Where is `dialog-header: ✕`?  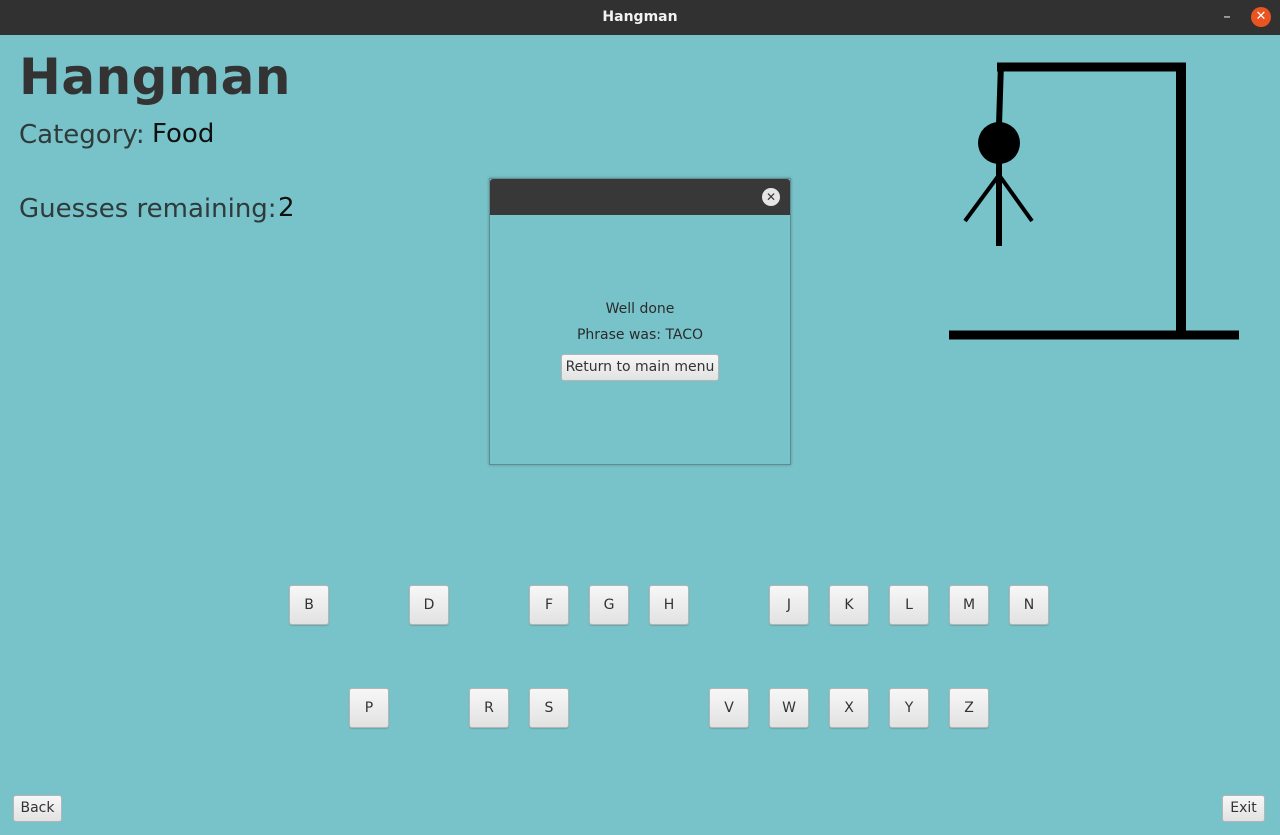 dialog-header: ✕ is located at coordinates (640, 197).